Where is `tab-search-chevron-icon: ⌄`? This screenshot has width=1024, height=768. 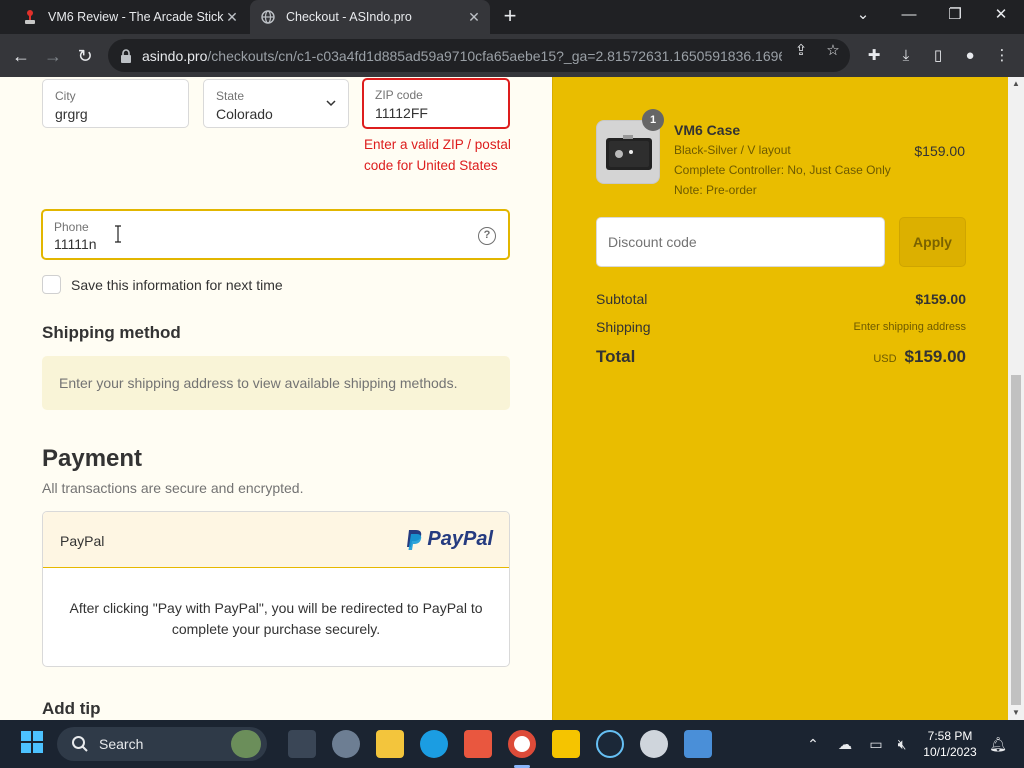
tab-search-chevron-icon: ⌄ is located at coordinates (863, 15).